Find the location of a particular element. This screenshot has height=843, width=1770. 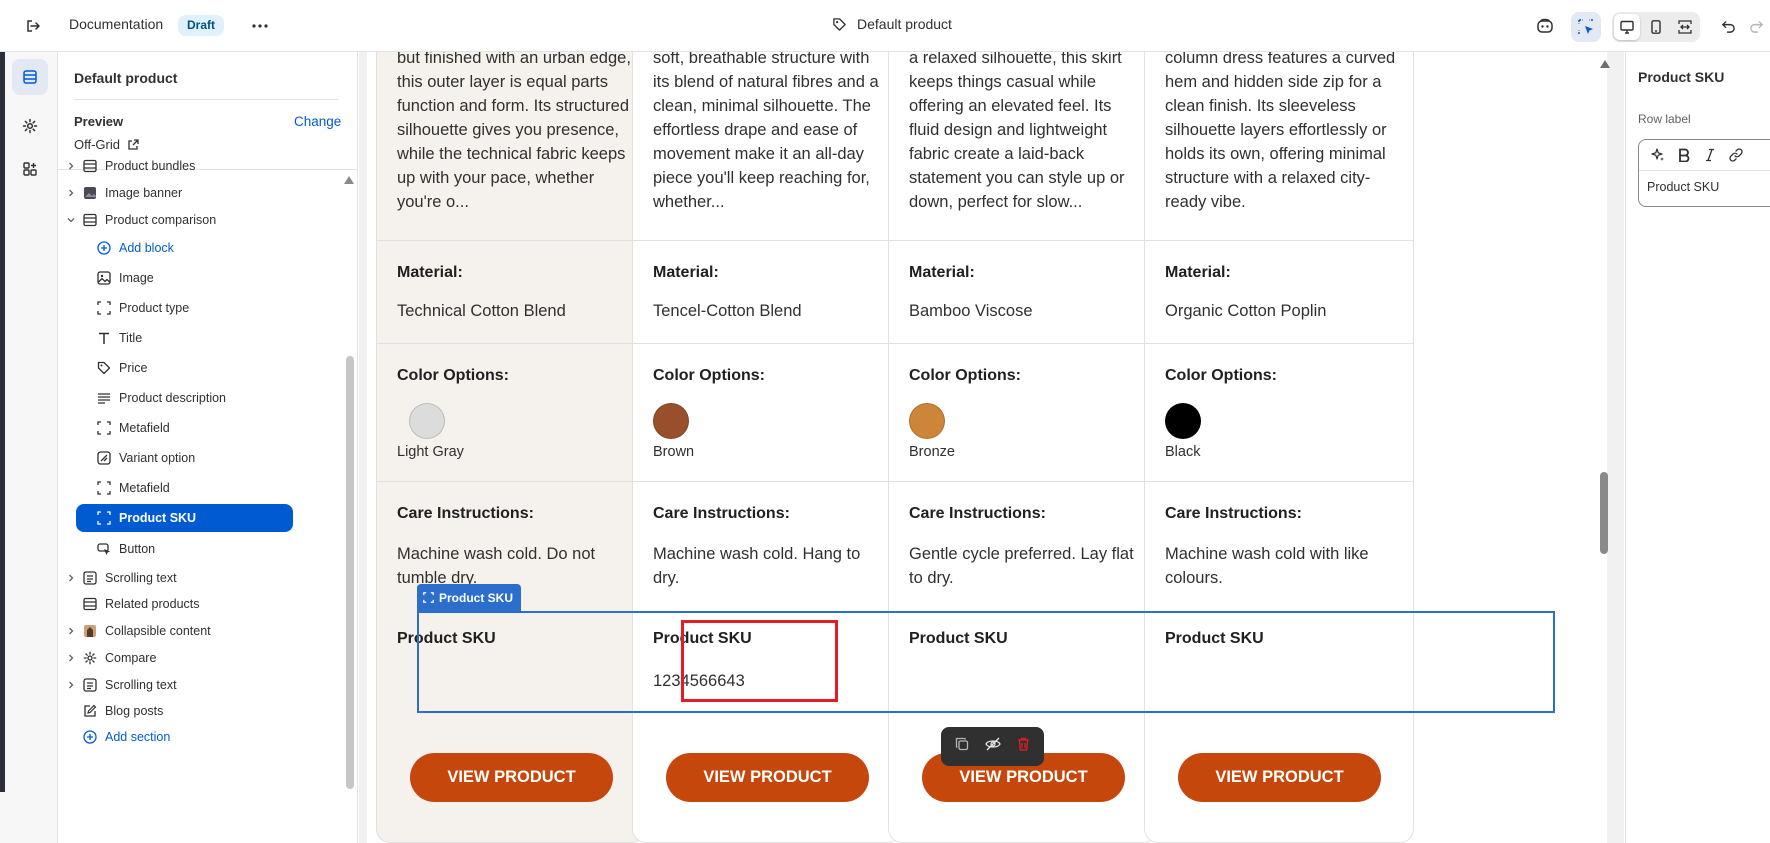

undo-button is located at coordinates (1728, 26).